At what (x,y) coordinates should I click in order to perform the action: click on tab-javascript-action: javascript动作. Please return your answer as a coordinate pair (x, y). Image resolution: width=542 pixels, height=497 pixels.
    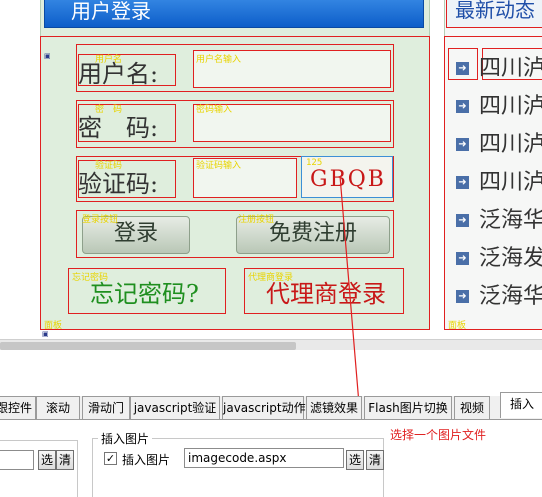
    Looking at the image, I should click on (264, 407).